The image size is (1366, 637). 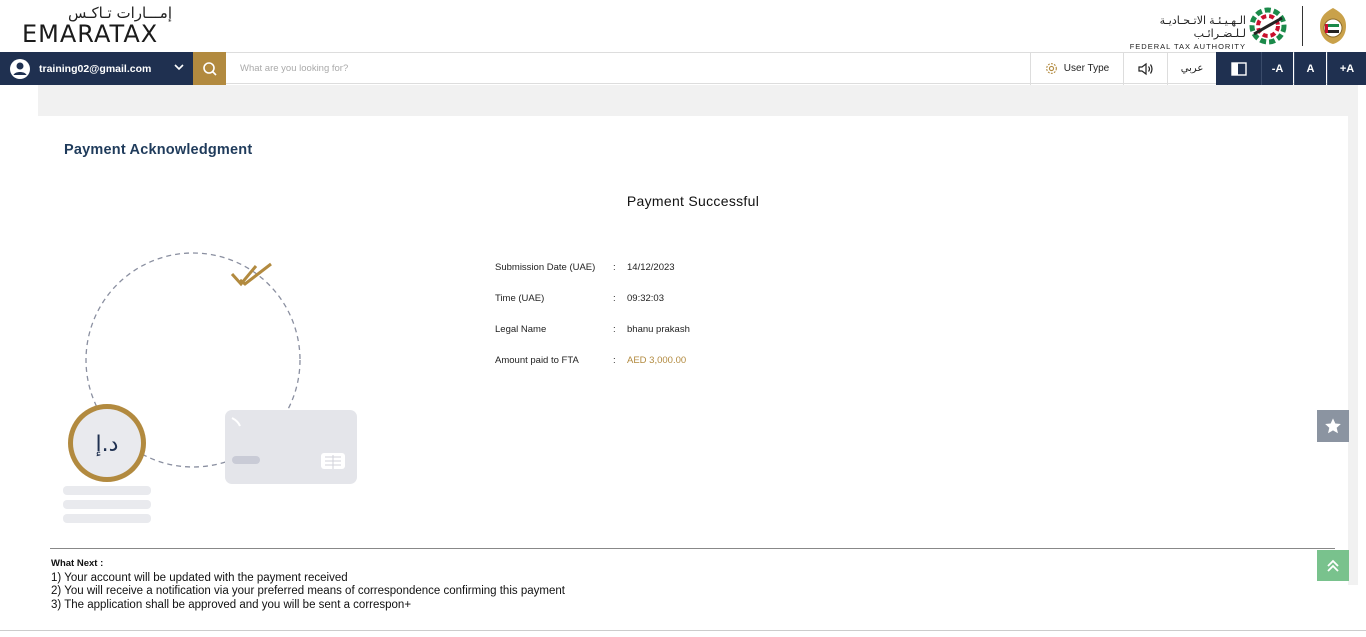 What do you see at coordinates (1187, 46) in the screenshot?
I see `fta-english-name: FEDERAL TAX AUTHORITY` at bounding box center [1187, 46].